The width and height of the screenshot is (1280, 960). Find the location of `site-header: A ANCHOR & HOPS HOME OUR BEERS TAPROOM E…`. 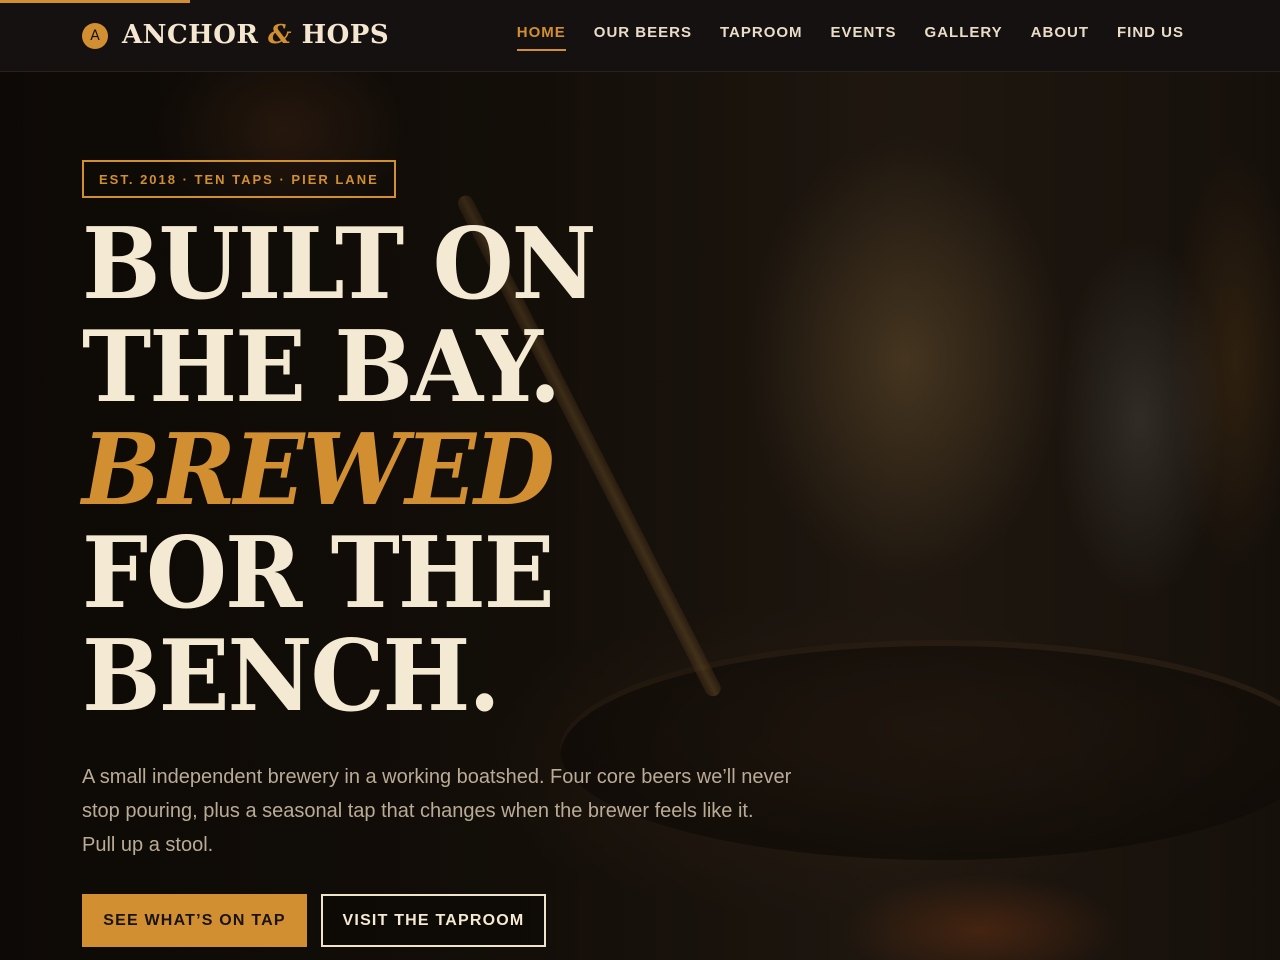

site-header: A ANCHOR & HOPS HOME OUR BEERS TAPROOM E… is located at coordinates (640, 36).